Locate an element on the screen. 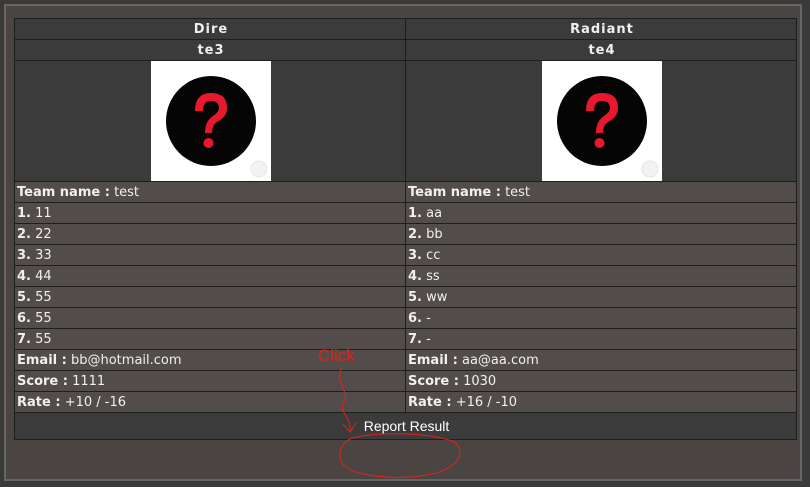 The height and width of the screenshot is (487, 810). player-name: 44 is located at coordinates (43, 276).